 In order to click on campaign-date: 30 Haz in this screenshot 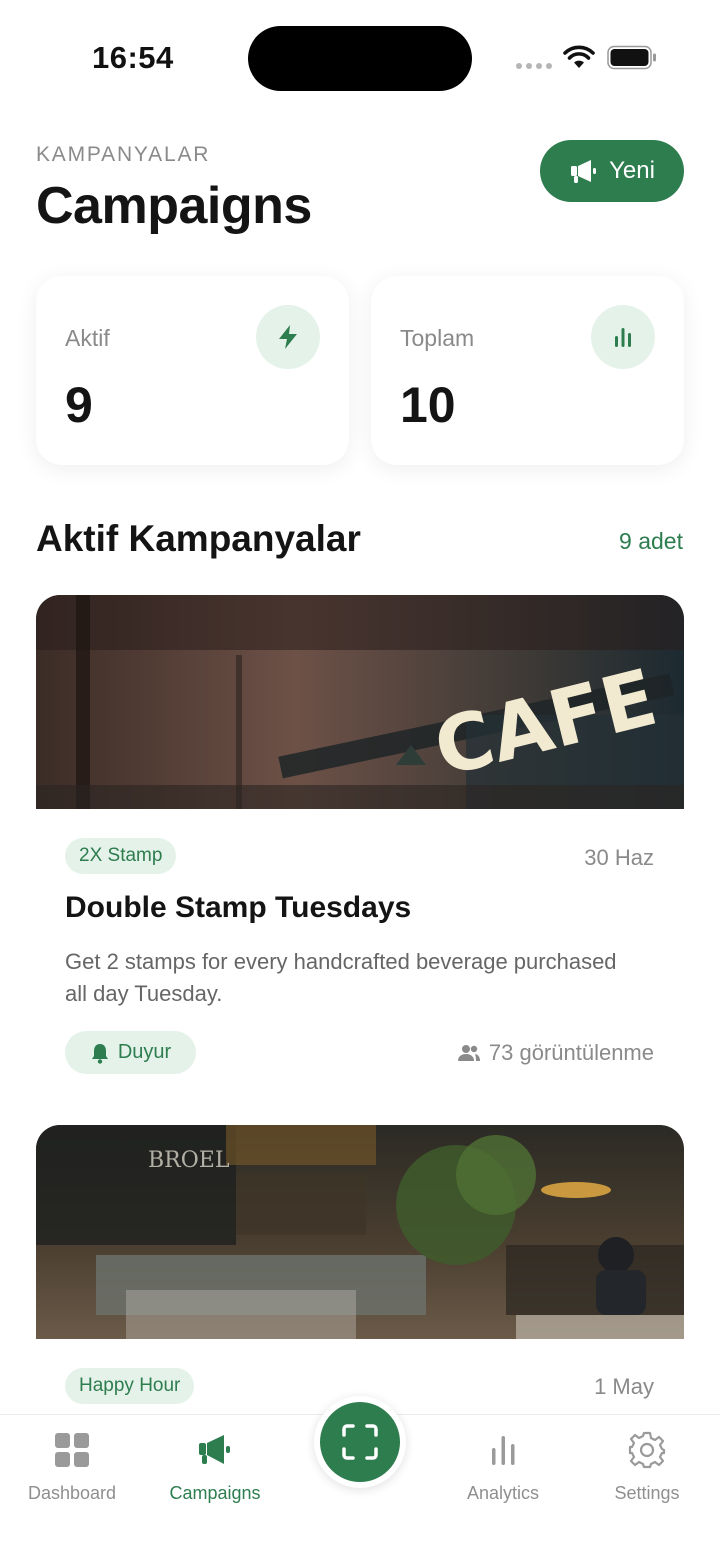, I will do `click(619, 857)`.